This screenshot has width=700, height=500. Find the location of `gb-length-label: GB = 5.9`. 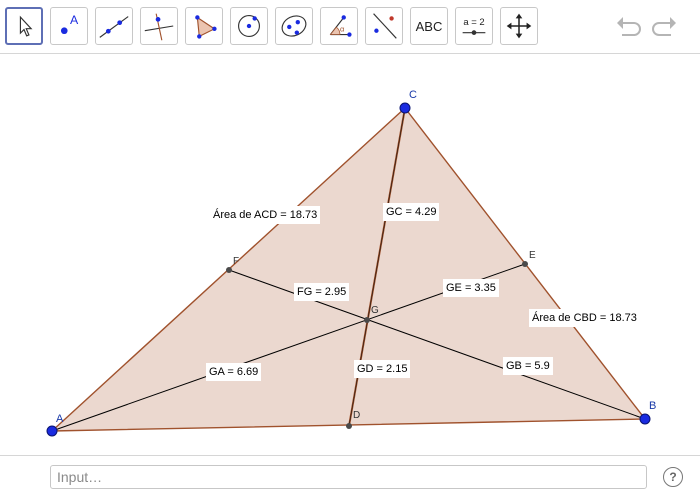

gb-length-label: GB = 5.9 is located at coordinates (528, 366).